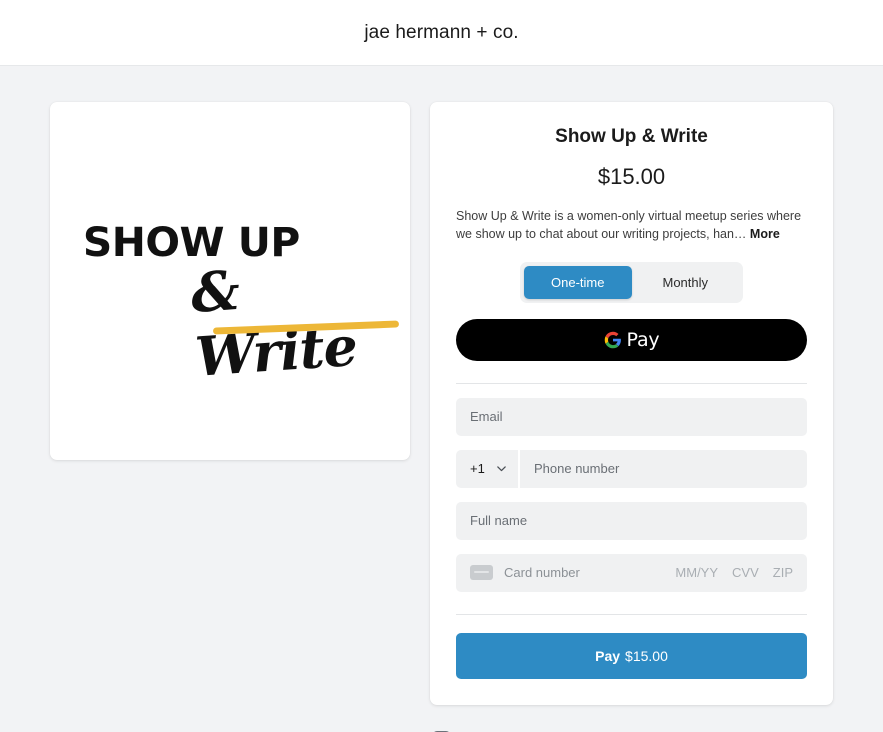 This screenshot has height=732, width=883. I want to click on phone-row: +1 Phone number, so click(631, 468).